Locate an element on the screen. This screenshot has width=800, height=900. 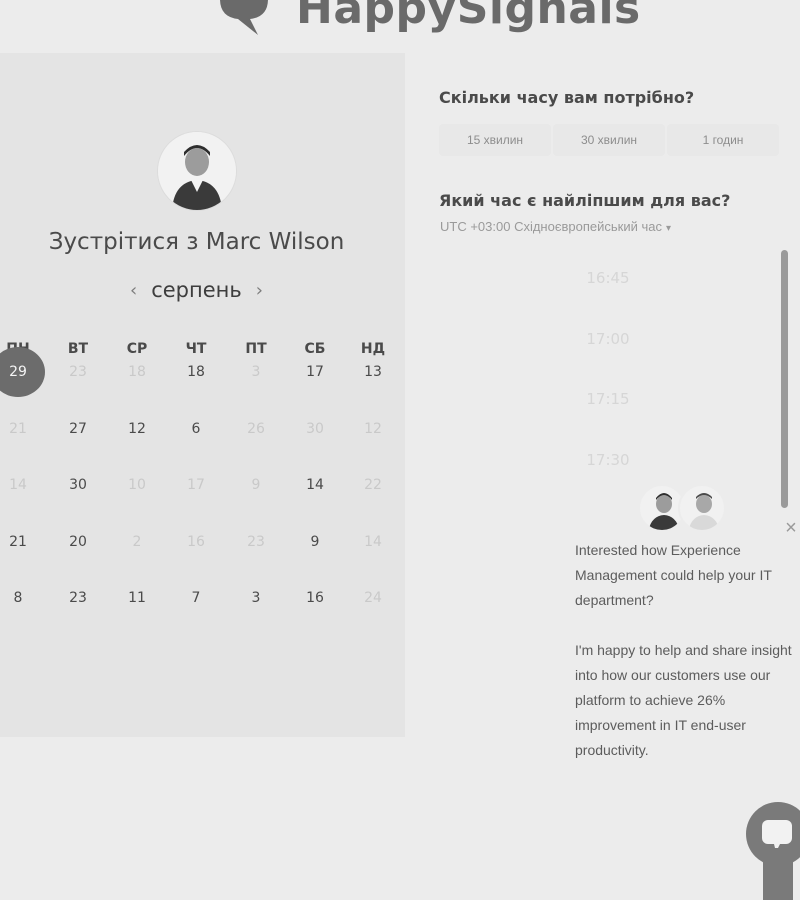
chat-launcher-base is located at coordinates (778, 874).